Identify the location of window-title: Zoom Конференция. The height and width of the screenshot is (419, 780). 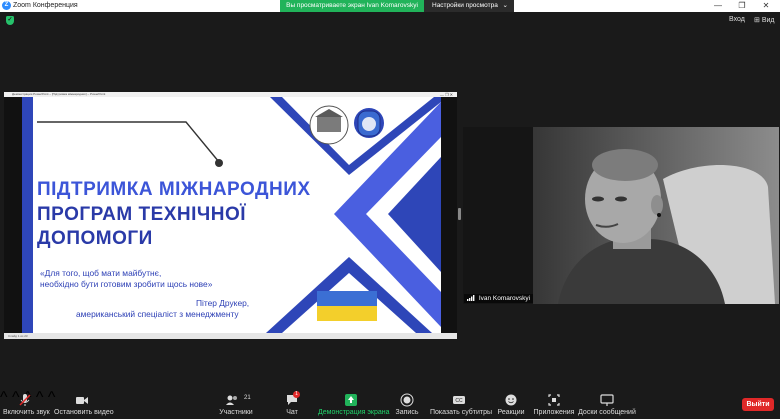
(45, 5).